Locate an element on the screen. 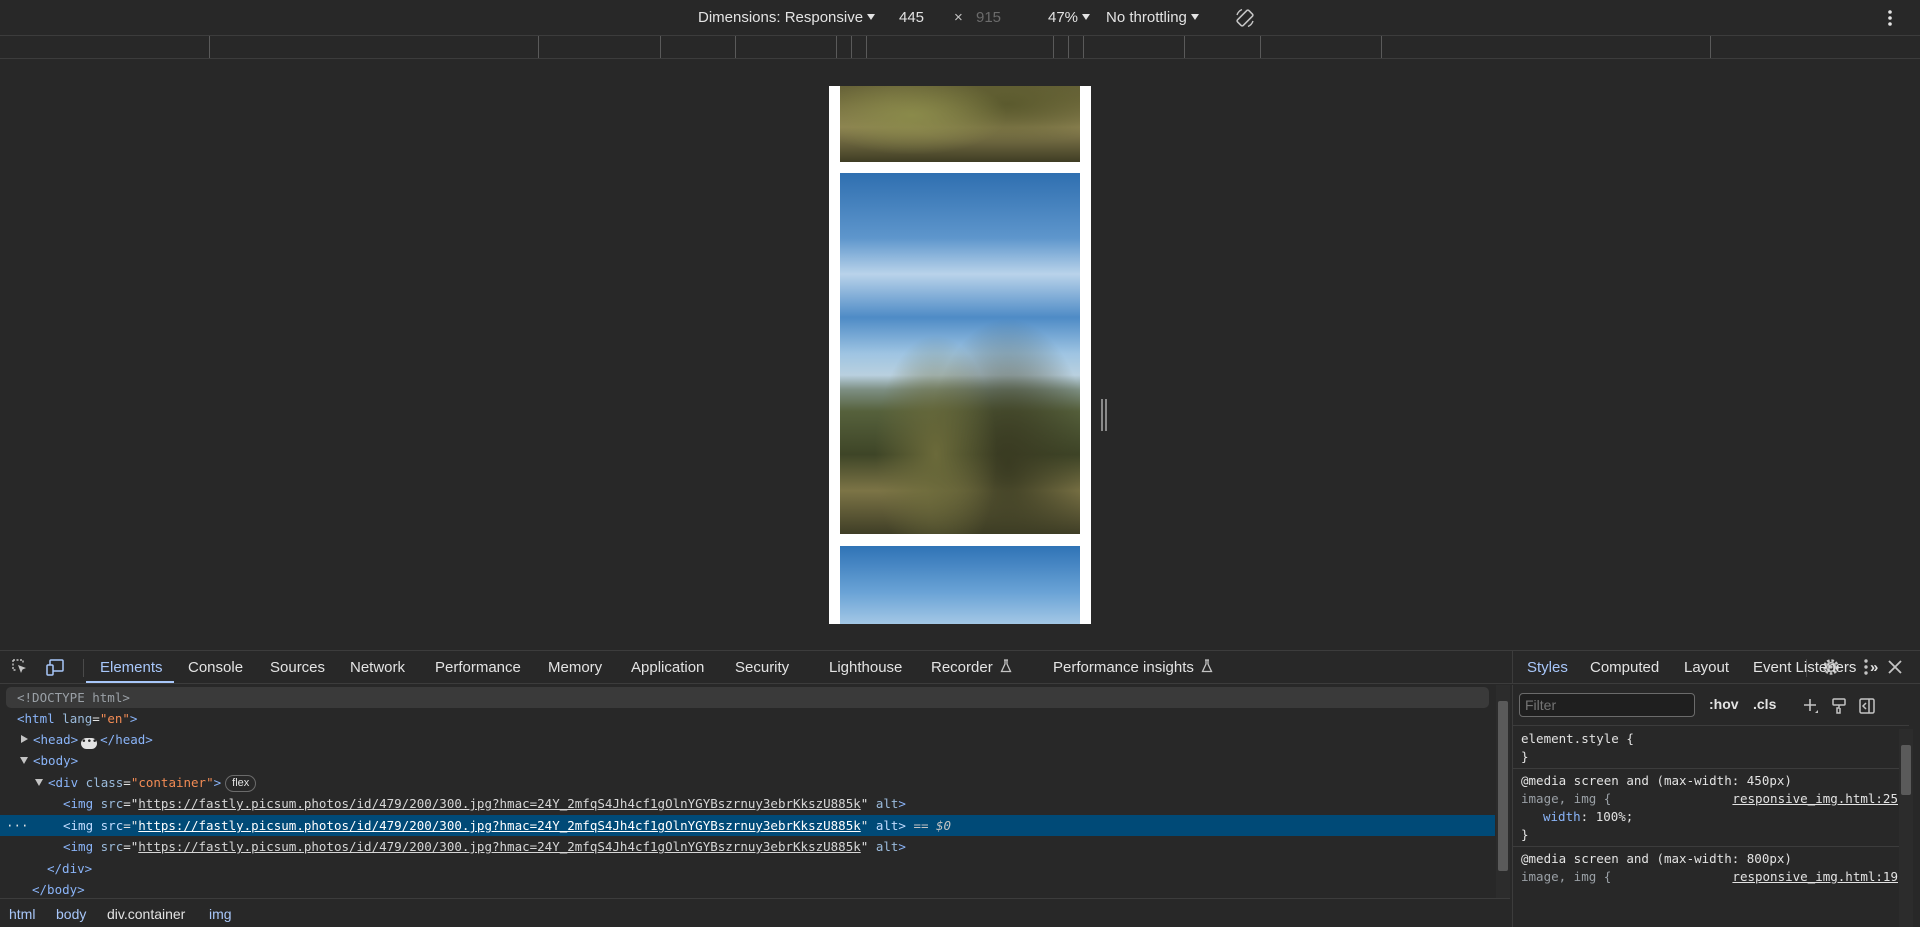  more-actions-icon: ··· is located at coordinates (17, 825).